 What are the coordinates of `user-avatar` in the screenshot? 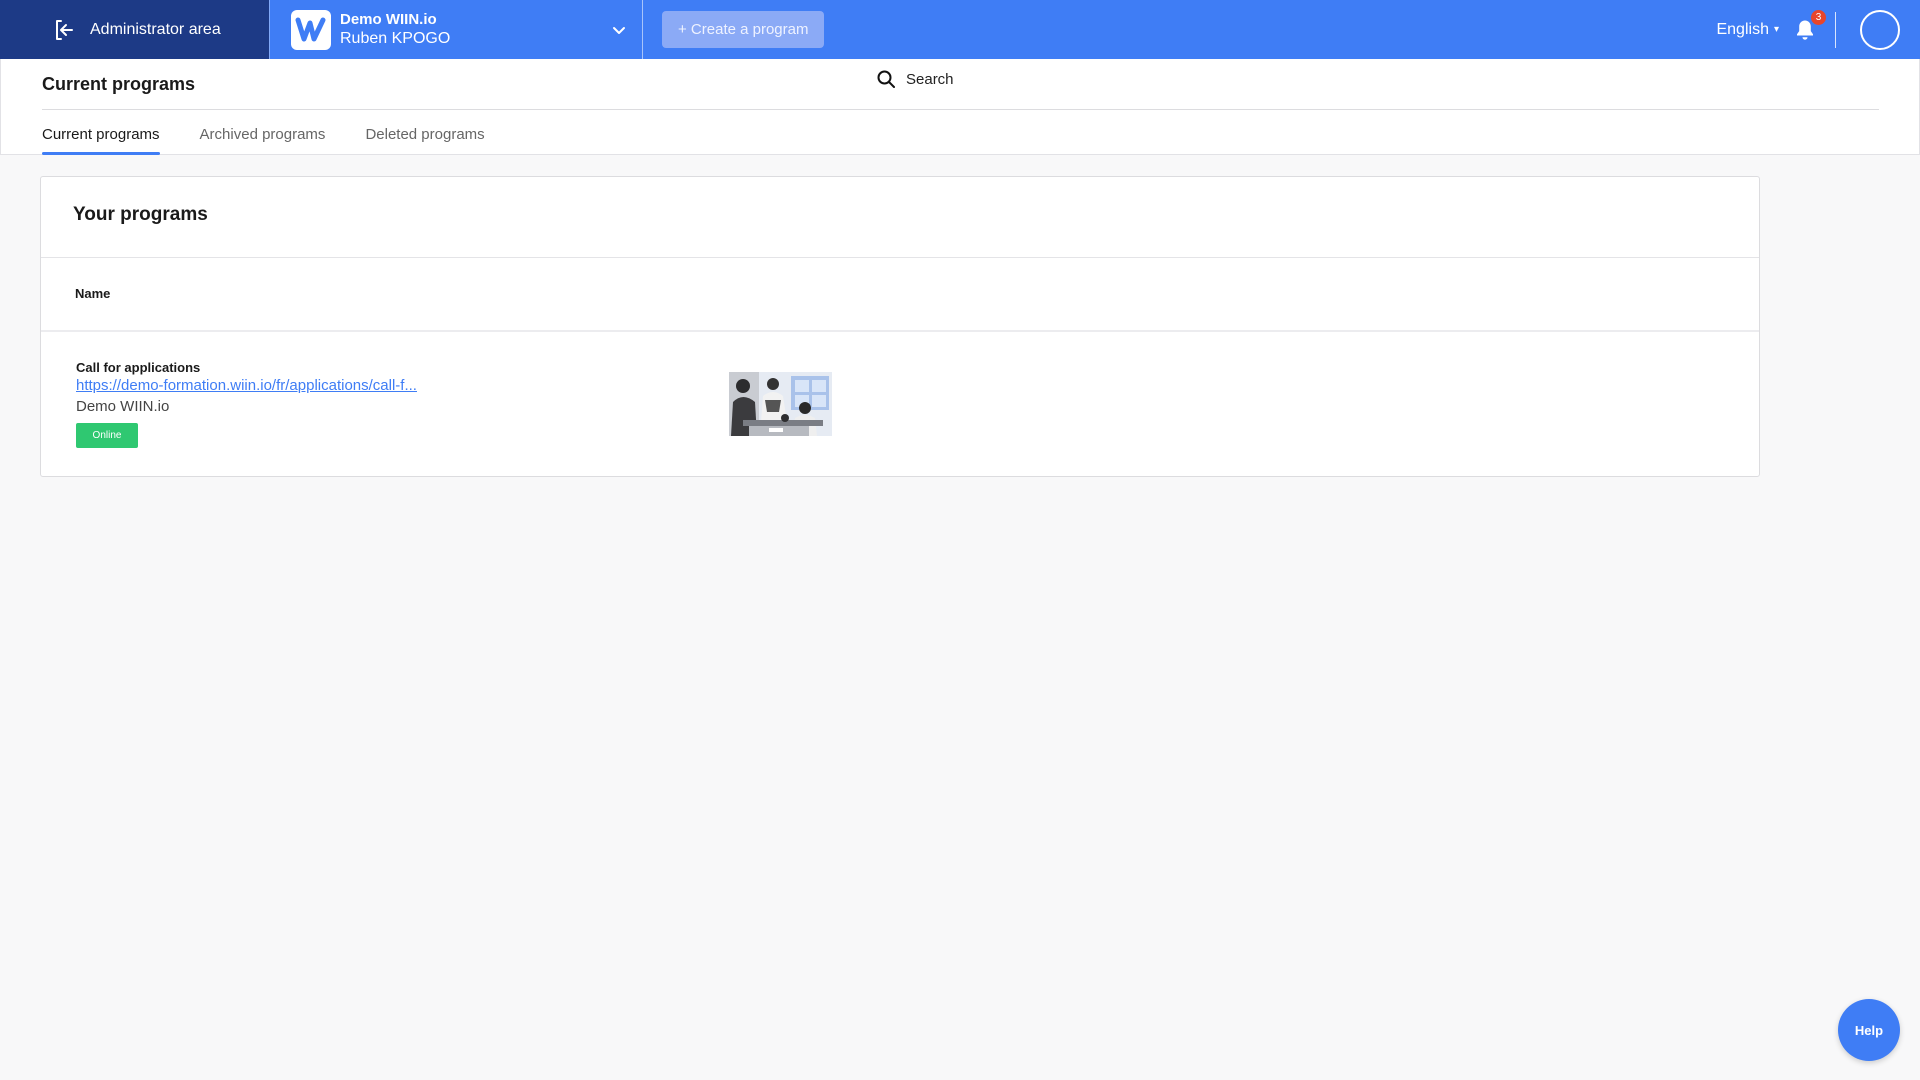 It's located at (1880, 29).